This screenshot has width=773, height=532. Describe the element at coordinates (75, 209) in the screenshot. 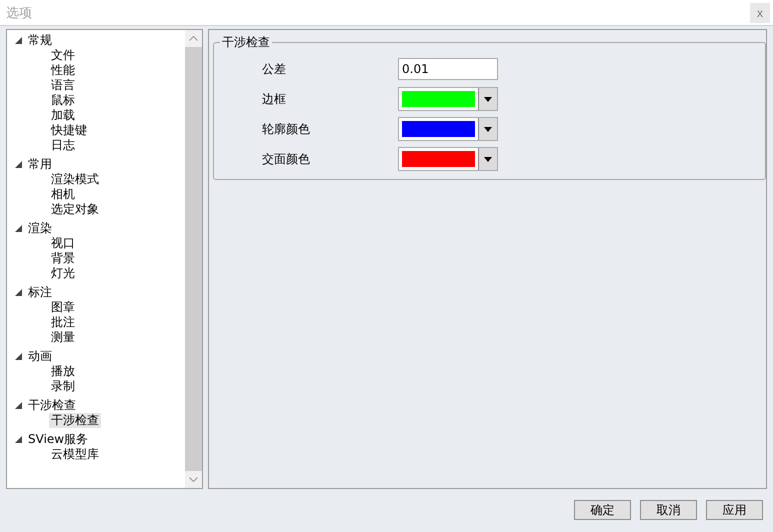

I see `tree-item: 选定对象` at that location.